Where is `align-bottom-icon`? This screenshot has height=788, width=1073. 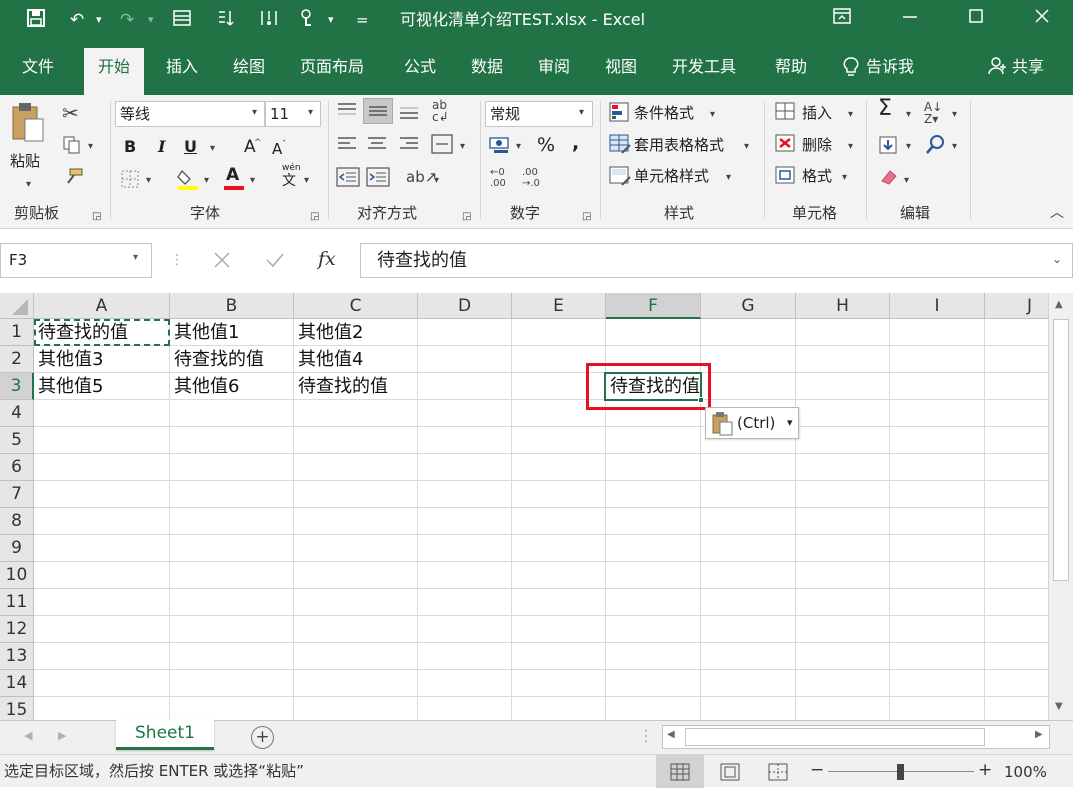
align-bottom-icon is located at coordinates (409, 114).